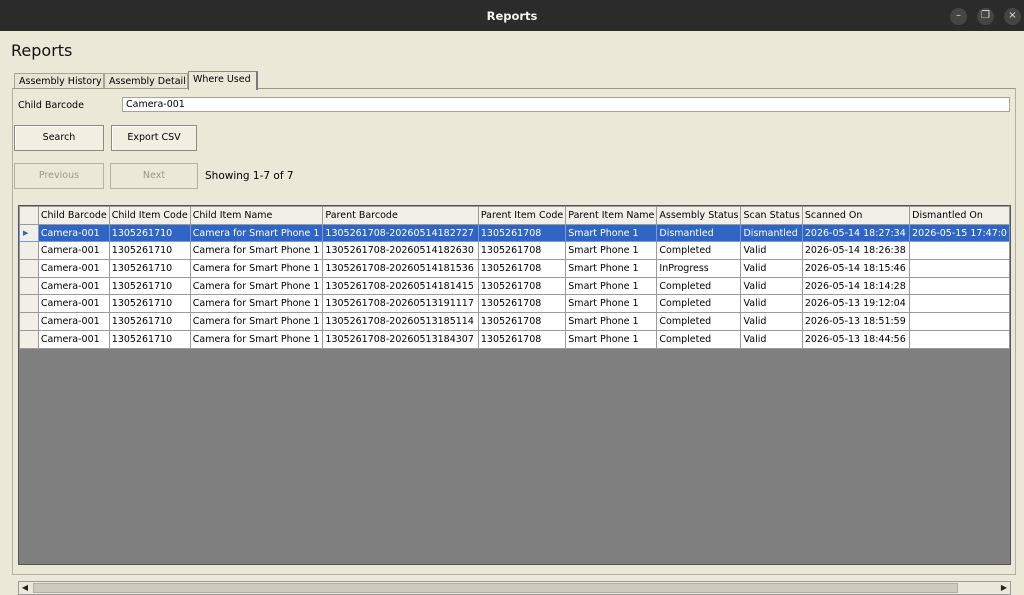 Image resolution: width=1024 pixels, height=595 pixels. Describe the element at coordinates (522, 215) in the screenshot. I see `column-header: Parent Item Code` at that location.